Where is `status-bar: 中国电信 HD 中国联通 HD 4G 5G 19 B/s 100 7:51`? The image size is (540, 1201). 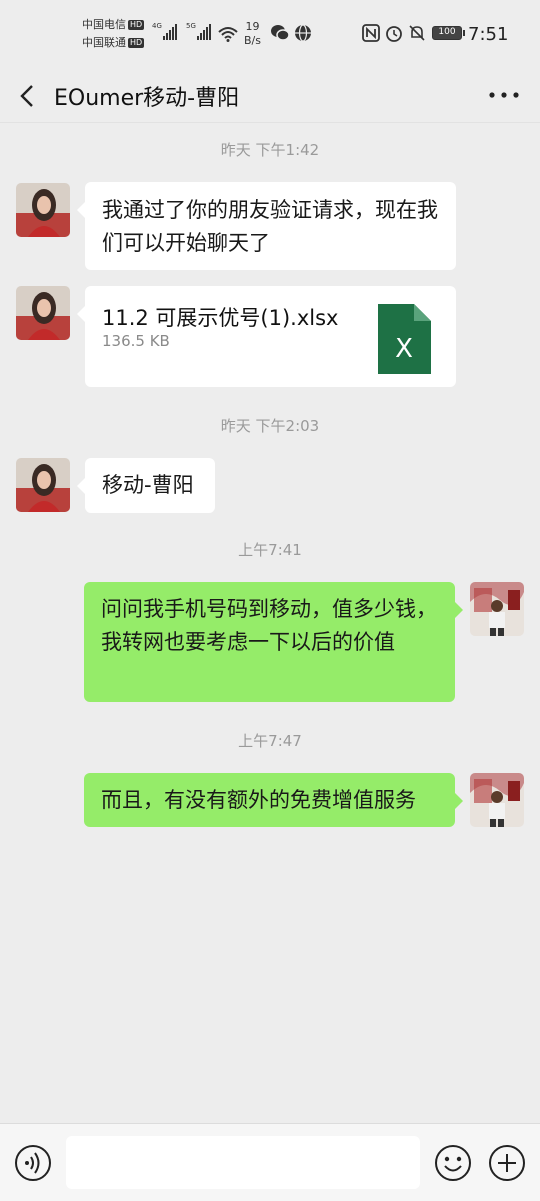 status-bar: 中国电信 HD 中国联通 HD 4G 5G 19 B/s 100 7:51 is located at coordinates (270, 34).